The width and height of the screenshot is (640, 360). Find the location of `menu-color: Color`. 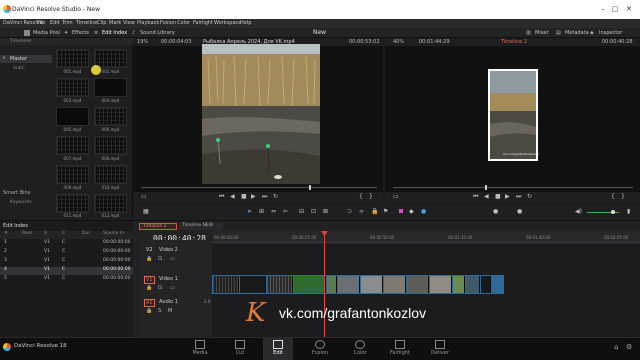

menu-color: Color is located at coordinates (183, 23).